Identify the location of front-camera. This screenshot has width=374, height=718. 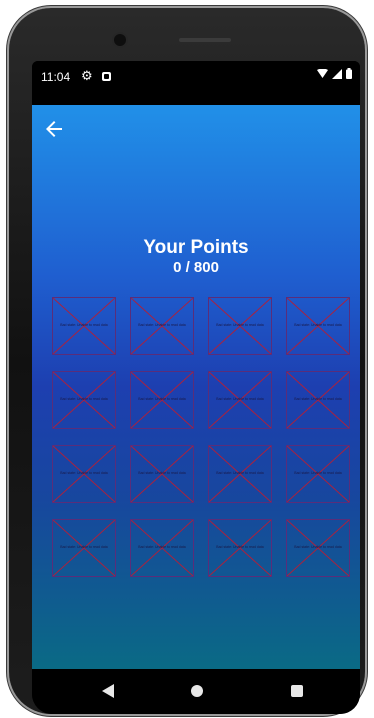
(120, 40).